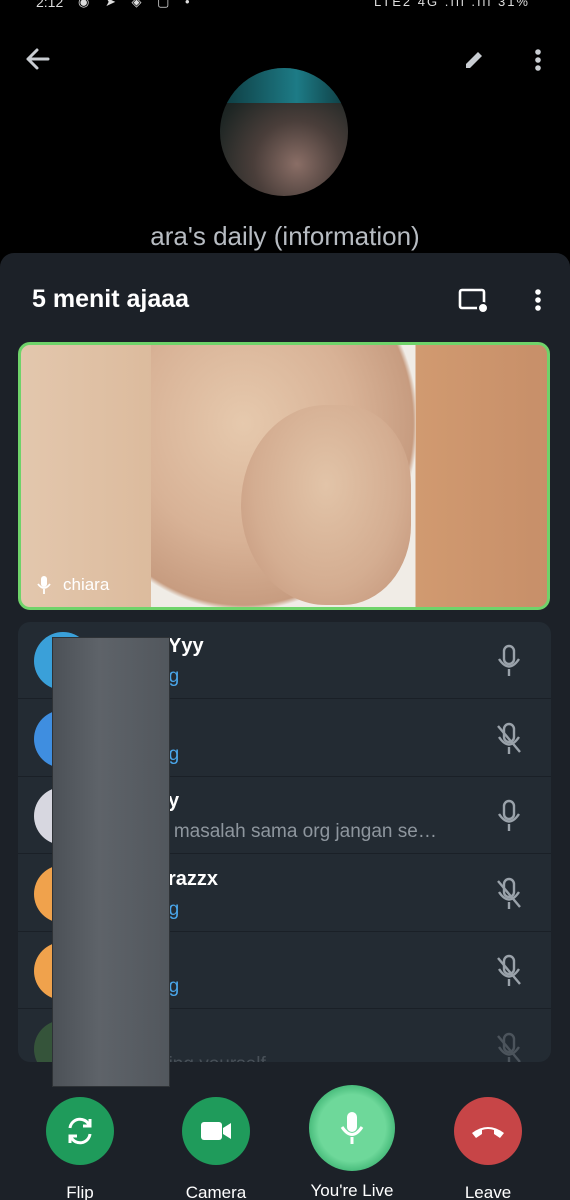 Image resolution: width=570 pixels, height=1200 pixels. What do you see at coordinates (80, 1191) in the screenshot?
I see `flip-label: Flip` at bounding box center [80, 1191].